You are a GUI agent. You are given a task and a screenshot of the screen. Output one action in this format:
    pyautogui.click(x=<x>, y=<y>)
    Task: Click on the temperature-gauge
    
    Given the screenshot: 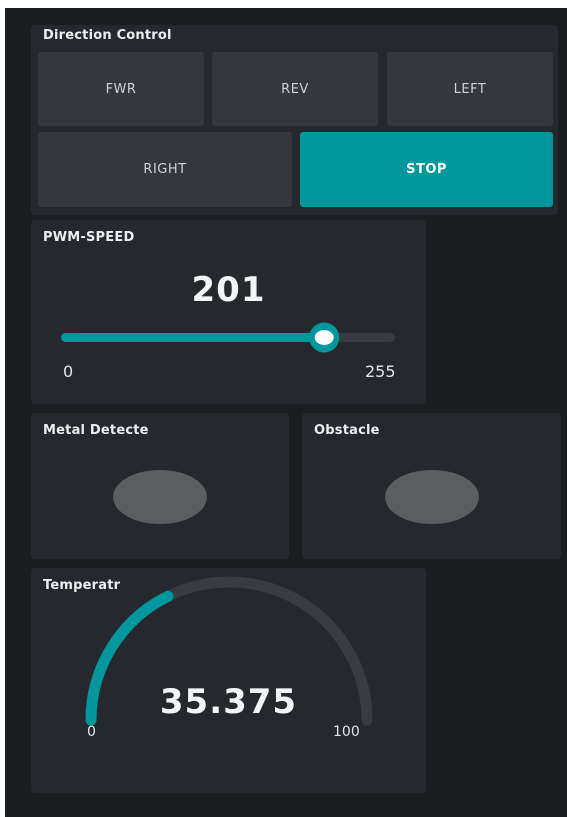 What is the action you would take?
    pyautogui.click(x=229, y=651)
    